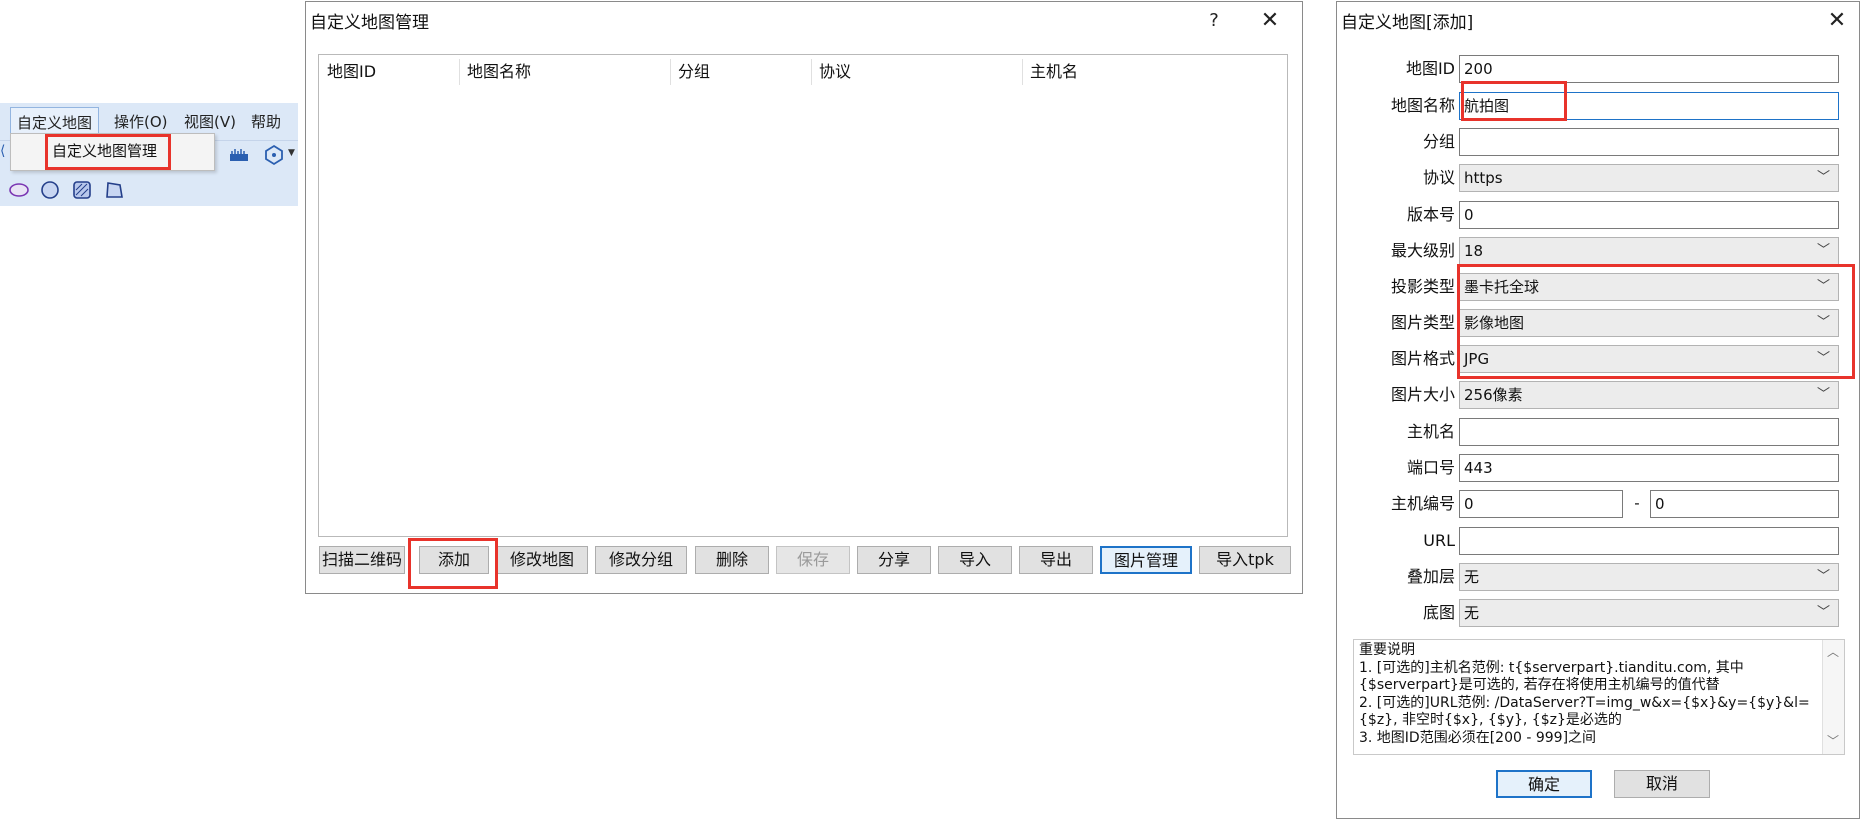 The width and height of the screenshot is (1862, 822). What do you see at coordinates (894, 560) in the screenshot?
I see `share-button: 分享` at bounding box center [894, 560].